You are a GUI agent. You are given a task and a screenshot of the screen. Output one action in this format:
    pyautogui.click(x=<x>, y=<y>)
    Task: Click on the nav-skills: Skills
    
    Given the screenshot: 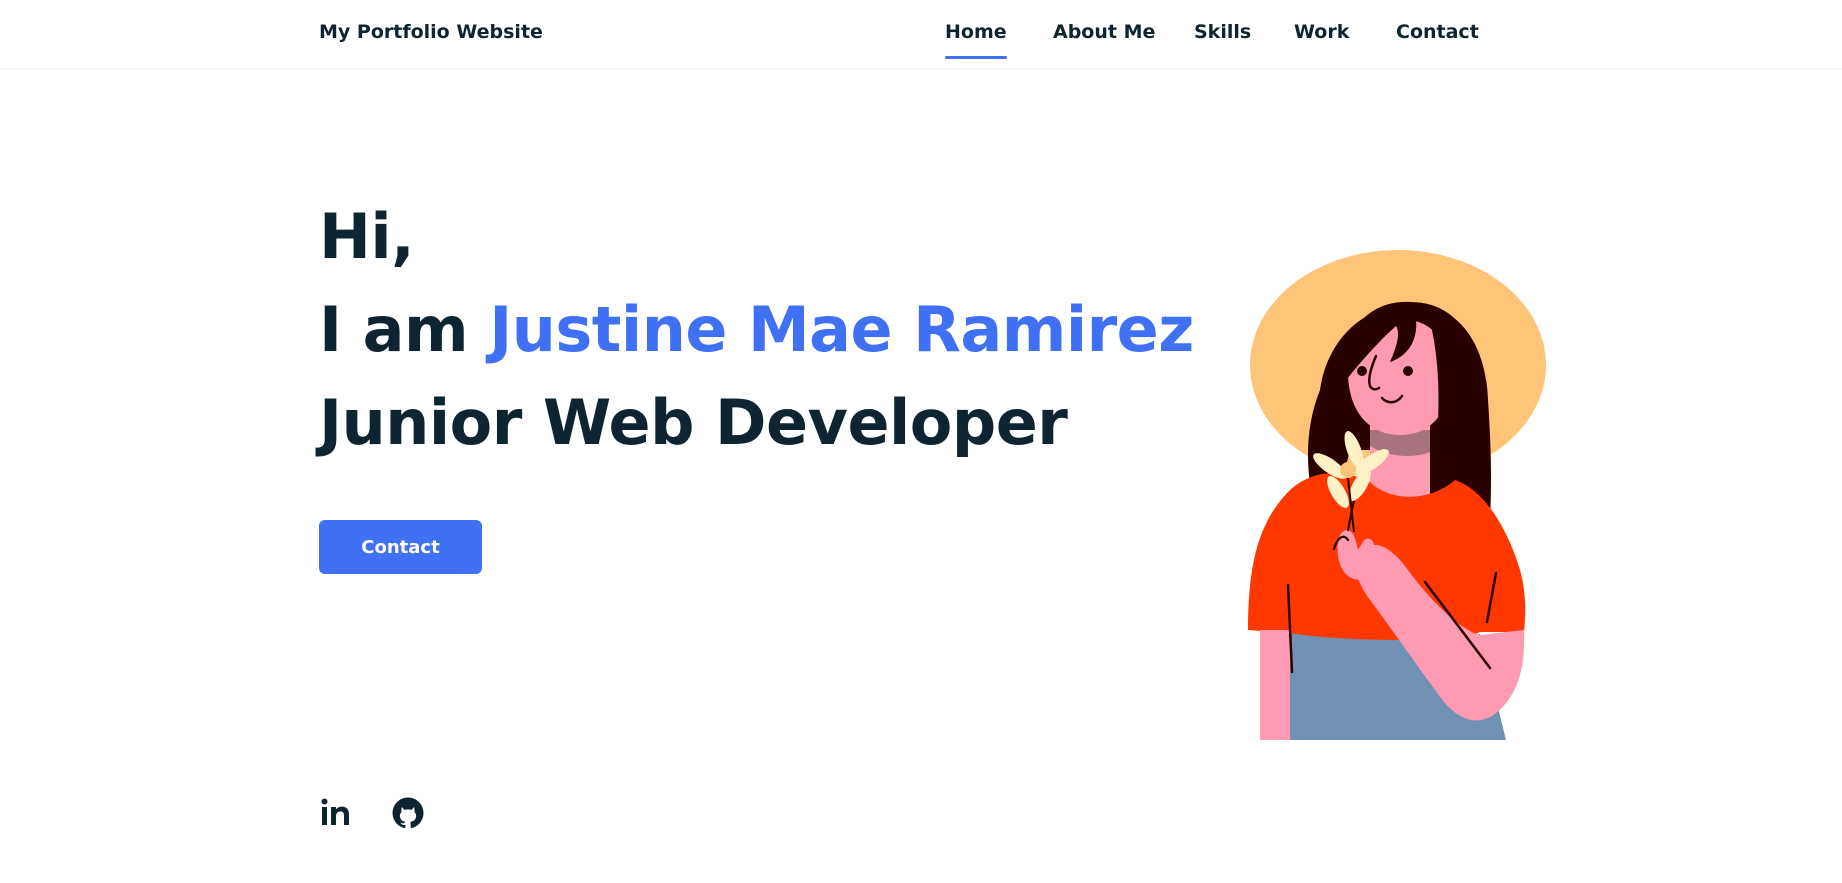 What is the action you would take?
    pyautogui.click(x=1222, y=32)
    